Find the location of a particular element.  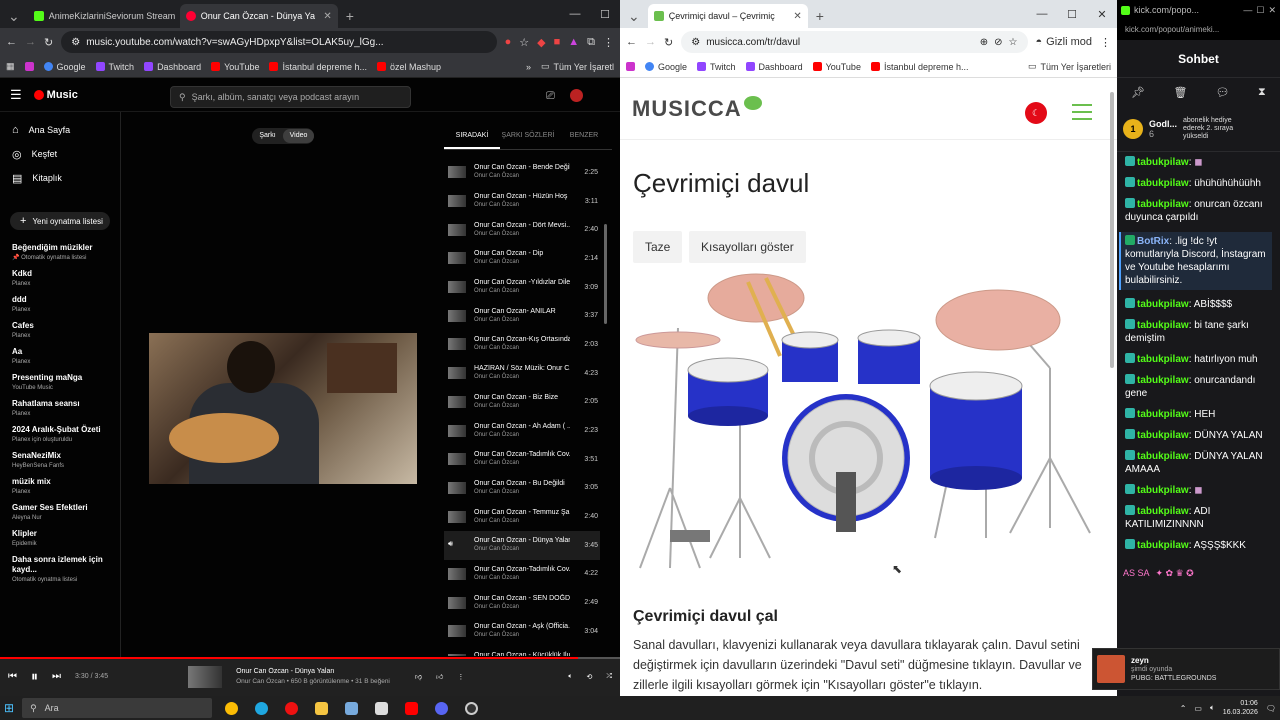

tab-up-next: SIRADAKİ is located at coordinates (472, 140).